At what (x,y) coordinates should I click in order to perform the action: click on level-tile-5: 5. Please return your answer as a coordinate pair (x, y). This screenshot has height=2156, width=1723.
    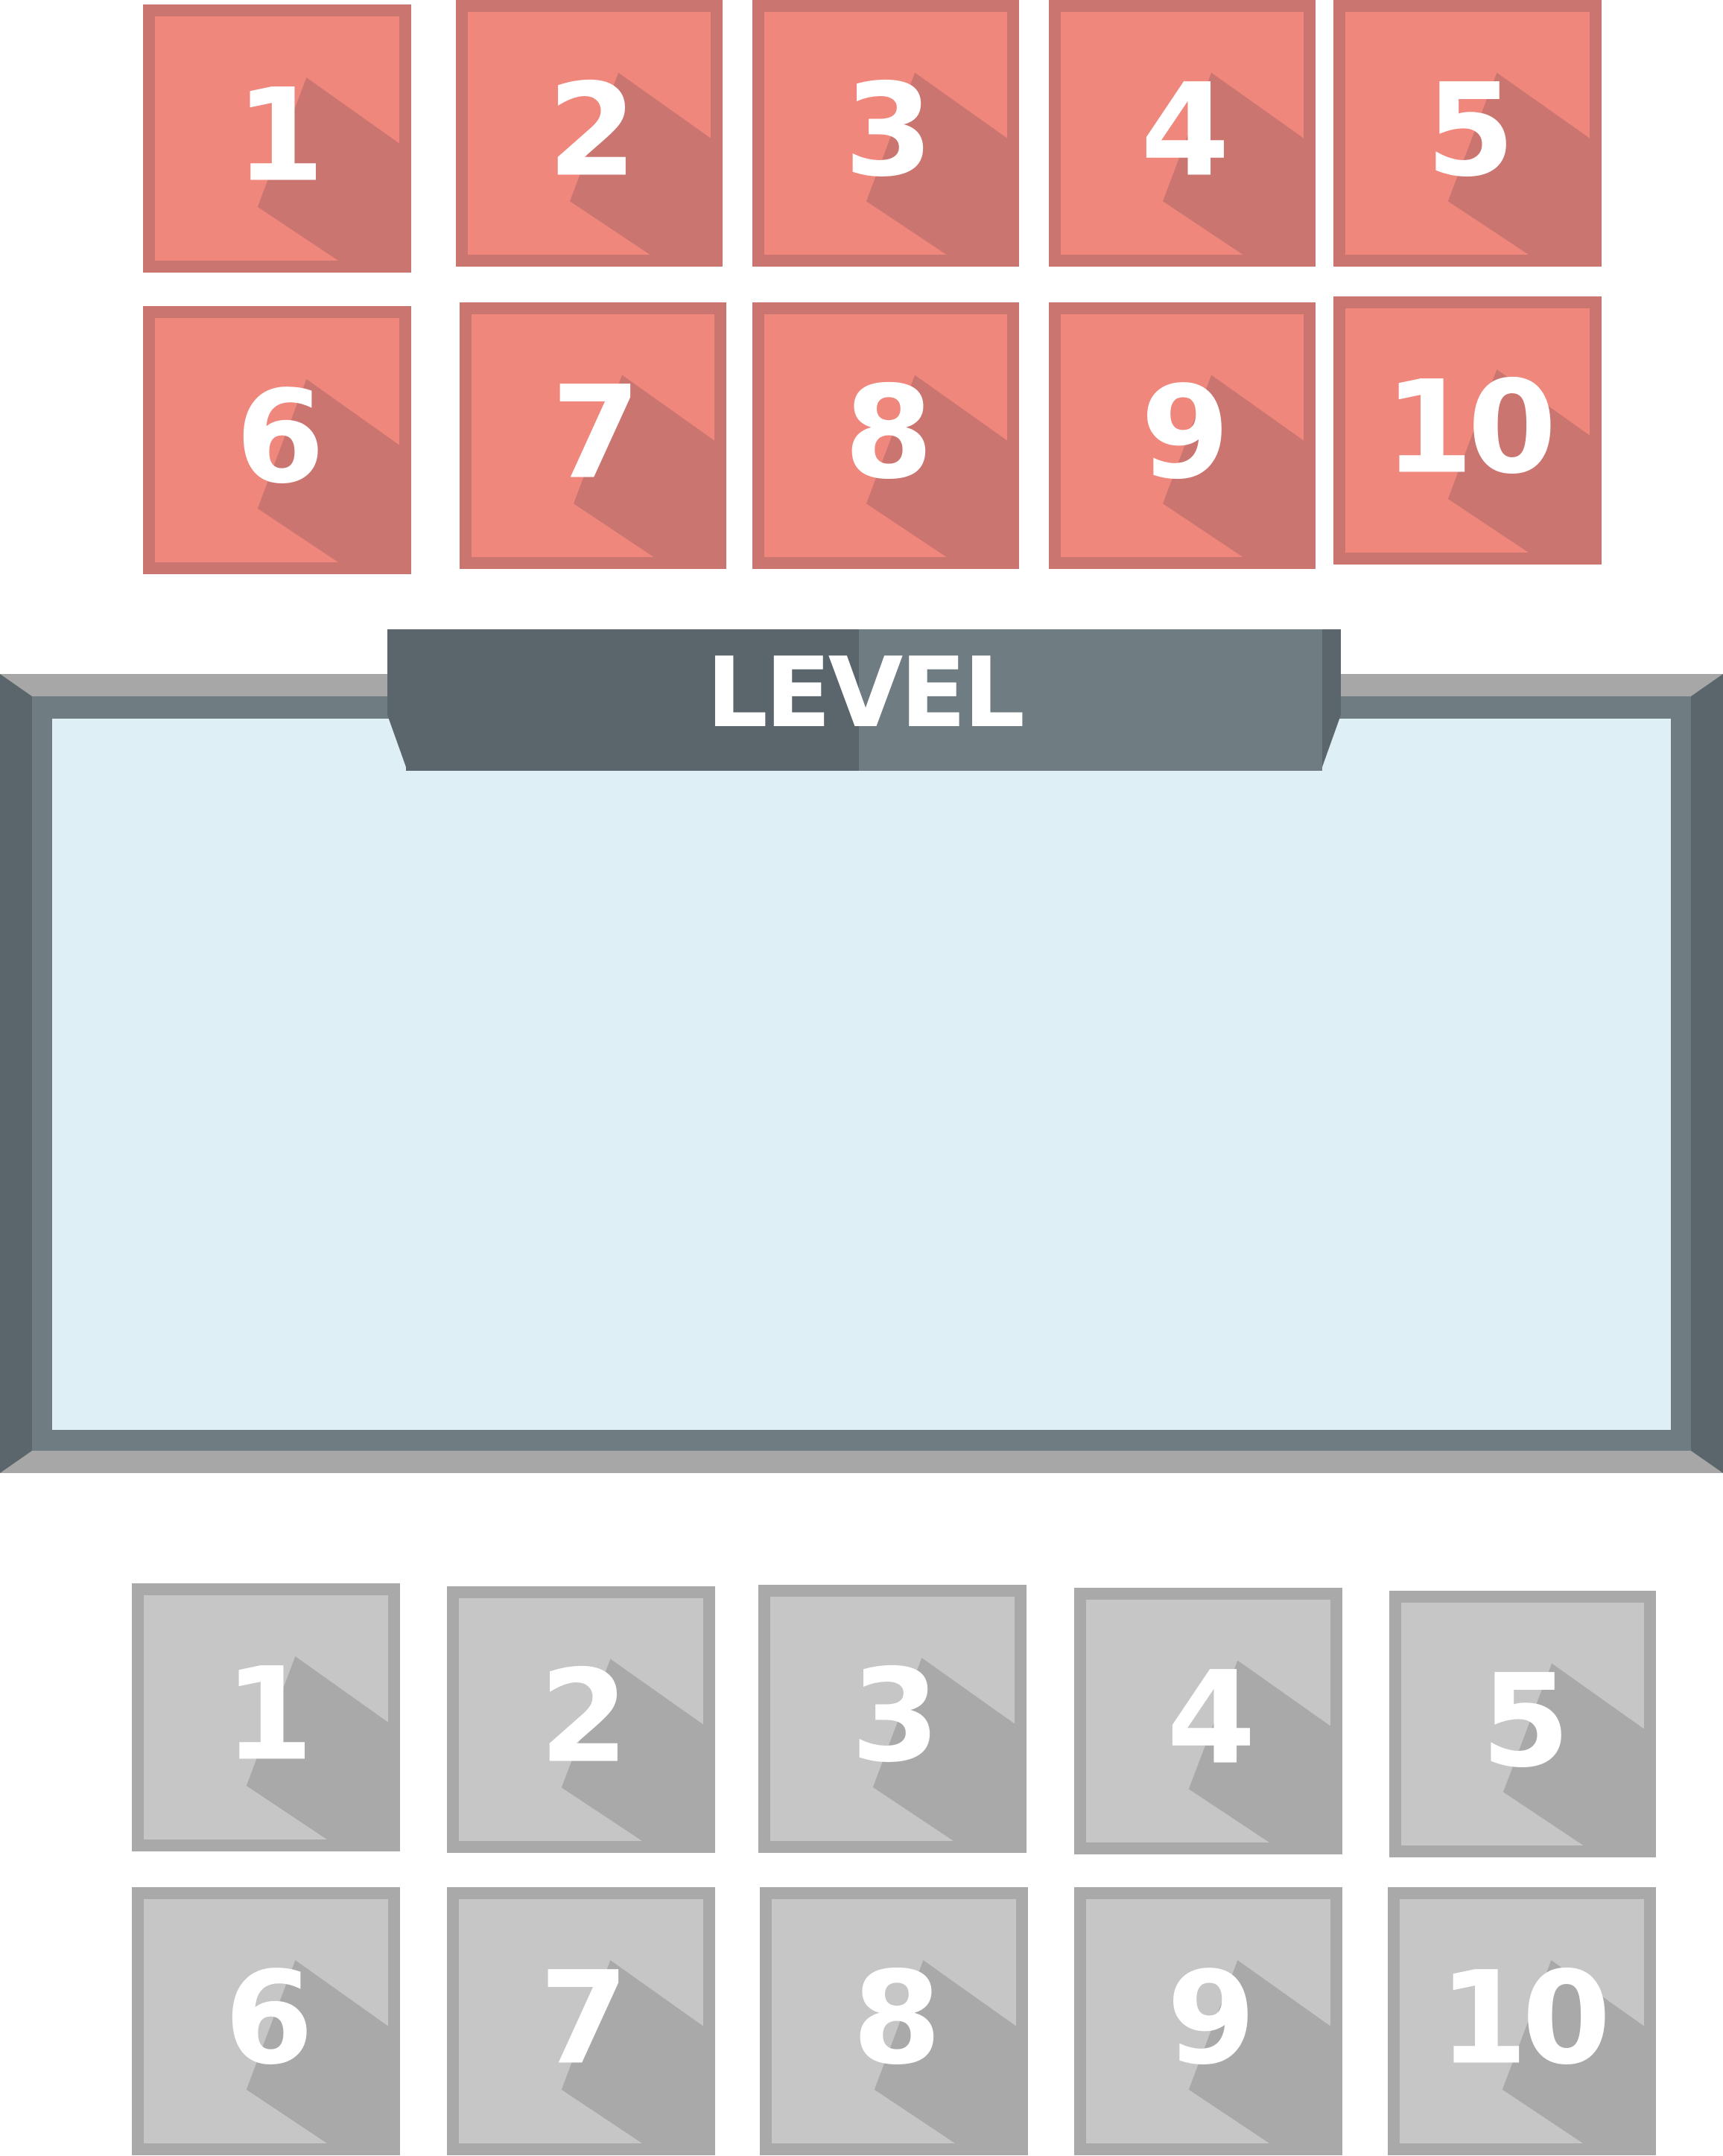
    Looking at the image, I should click on (1467, 133).